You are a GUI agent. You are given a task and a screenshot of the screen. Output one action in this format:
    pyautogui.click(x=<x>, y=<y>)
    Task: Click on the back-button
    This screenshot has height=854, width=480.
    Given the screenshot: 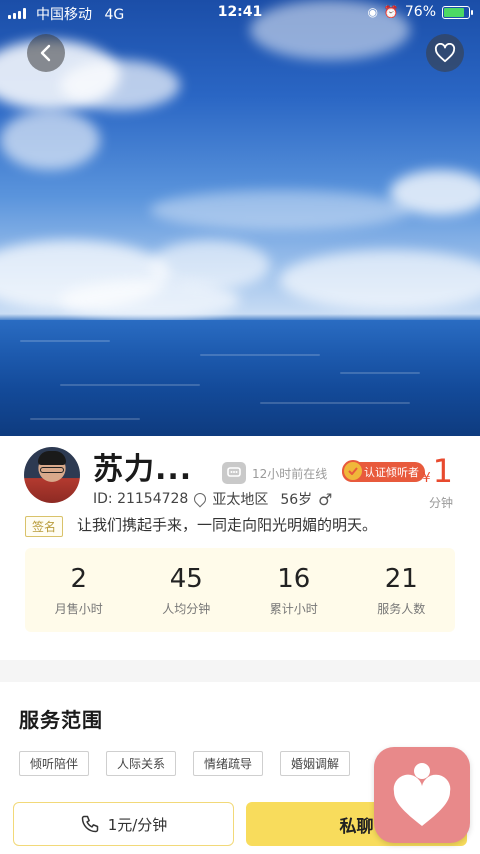 What is the action you would take?
    pyautogui.click(x=46, y=53)
    